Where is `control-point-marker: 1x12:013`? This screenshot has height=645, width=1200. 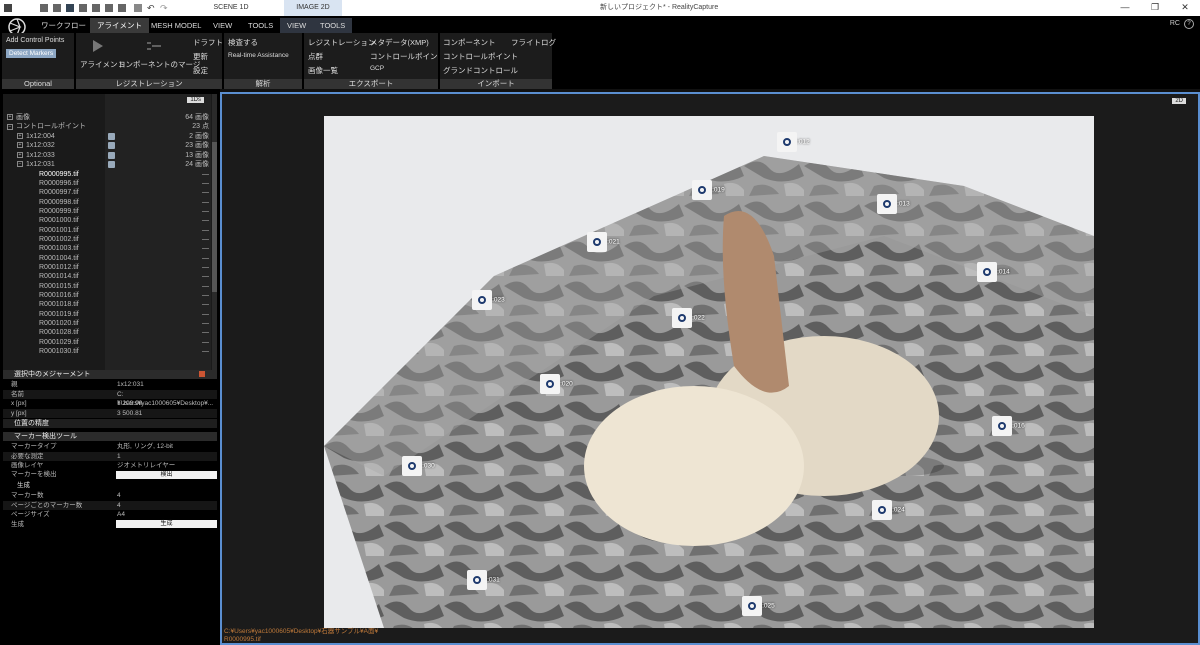 control-point-marker: 1x12:013 is located at coordinates (893, 204).